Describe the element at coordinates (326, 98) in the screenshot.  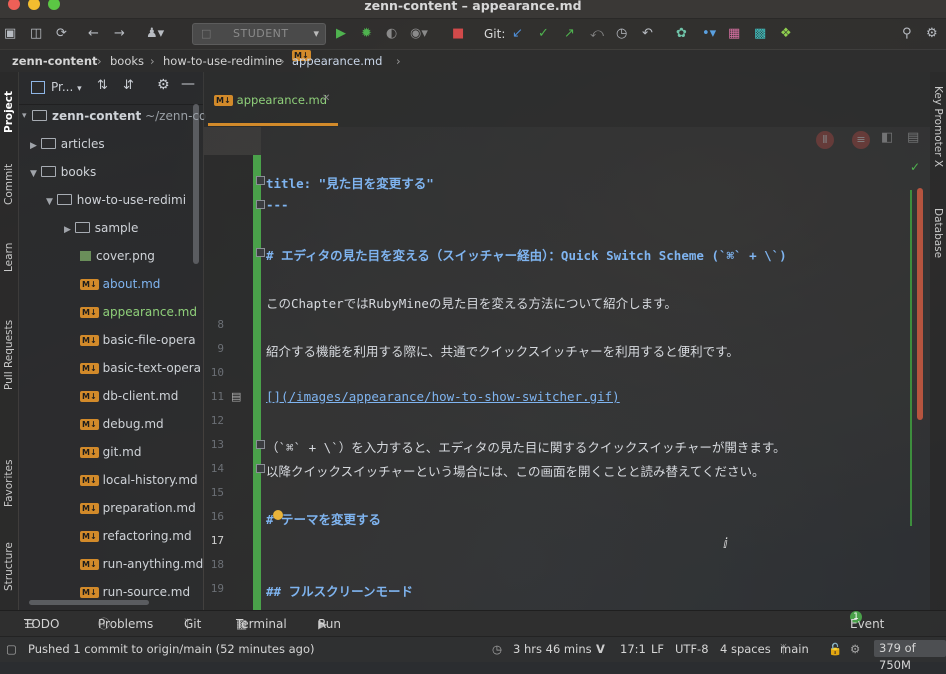
I see `close-tab-icon: ✕` at that location.